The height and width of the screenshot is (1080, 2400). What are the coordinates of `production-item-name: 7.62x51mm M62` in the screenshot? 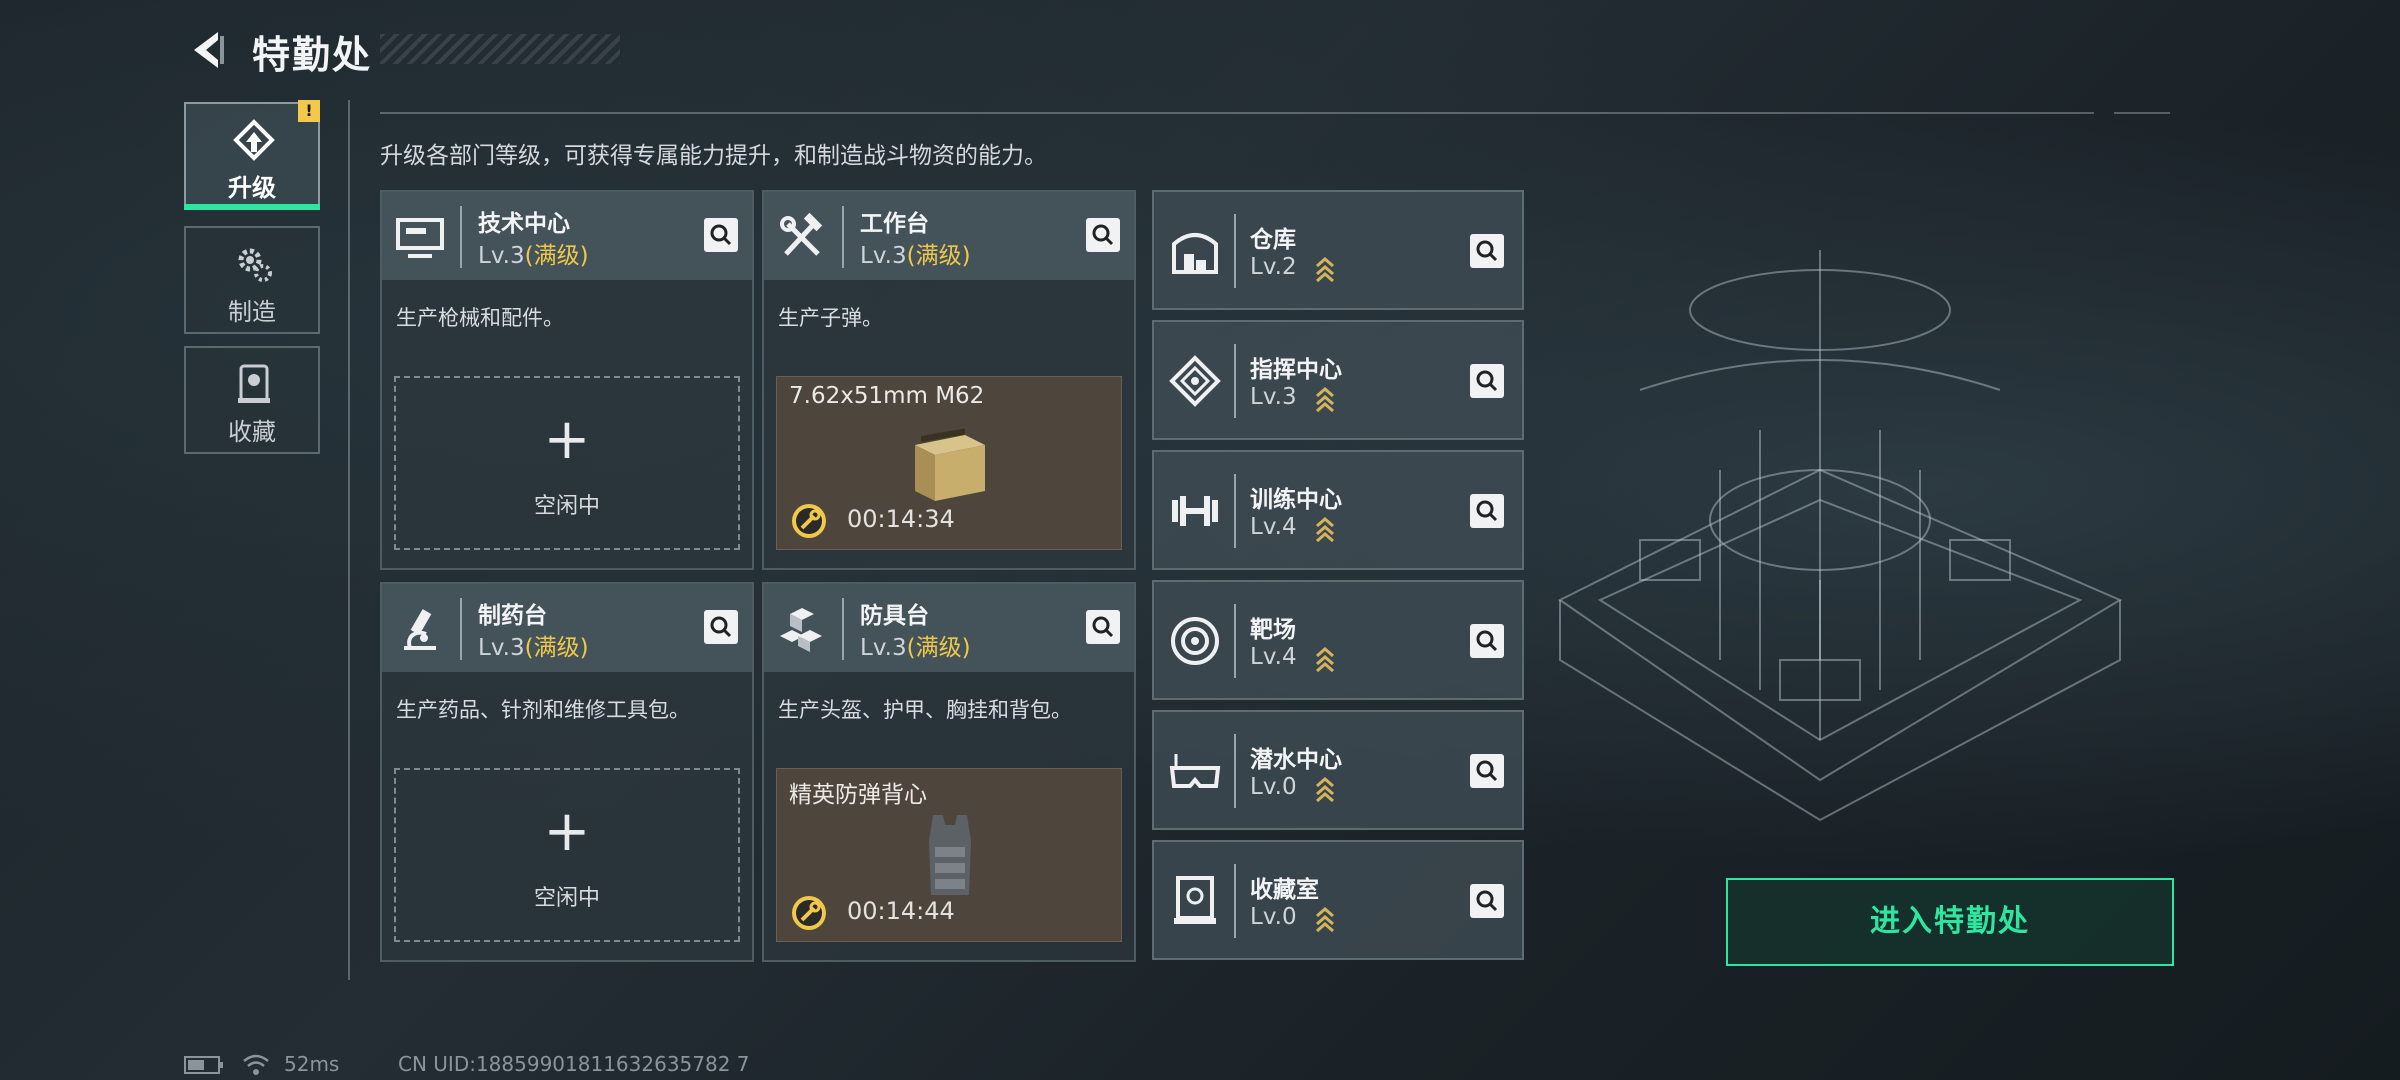 It's located at (887, 396).